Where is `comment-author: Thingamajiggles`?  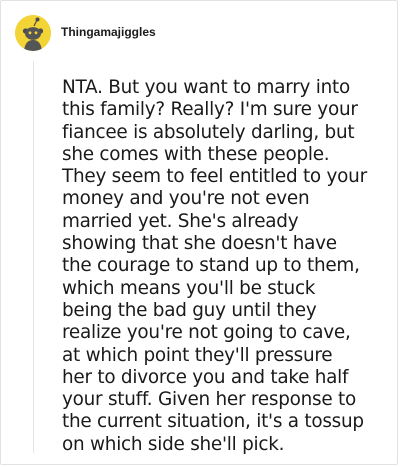
comment-author: Thingamajiggles is located at coordinates (108, 32).